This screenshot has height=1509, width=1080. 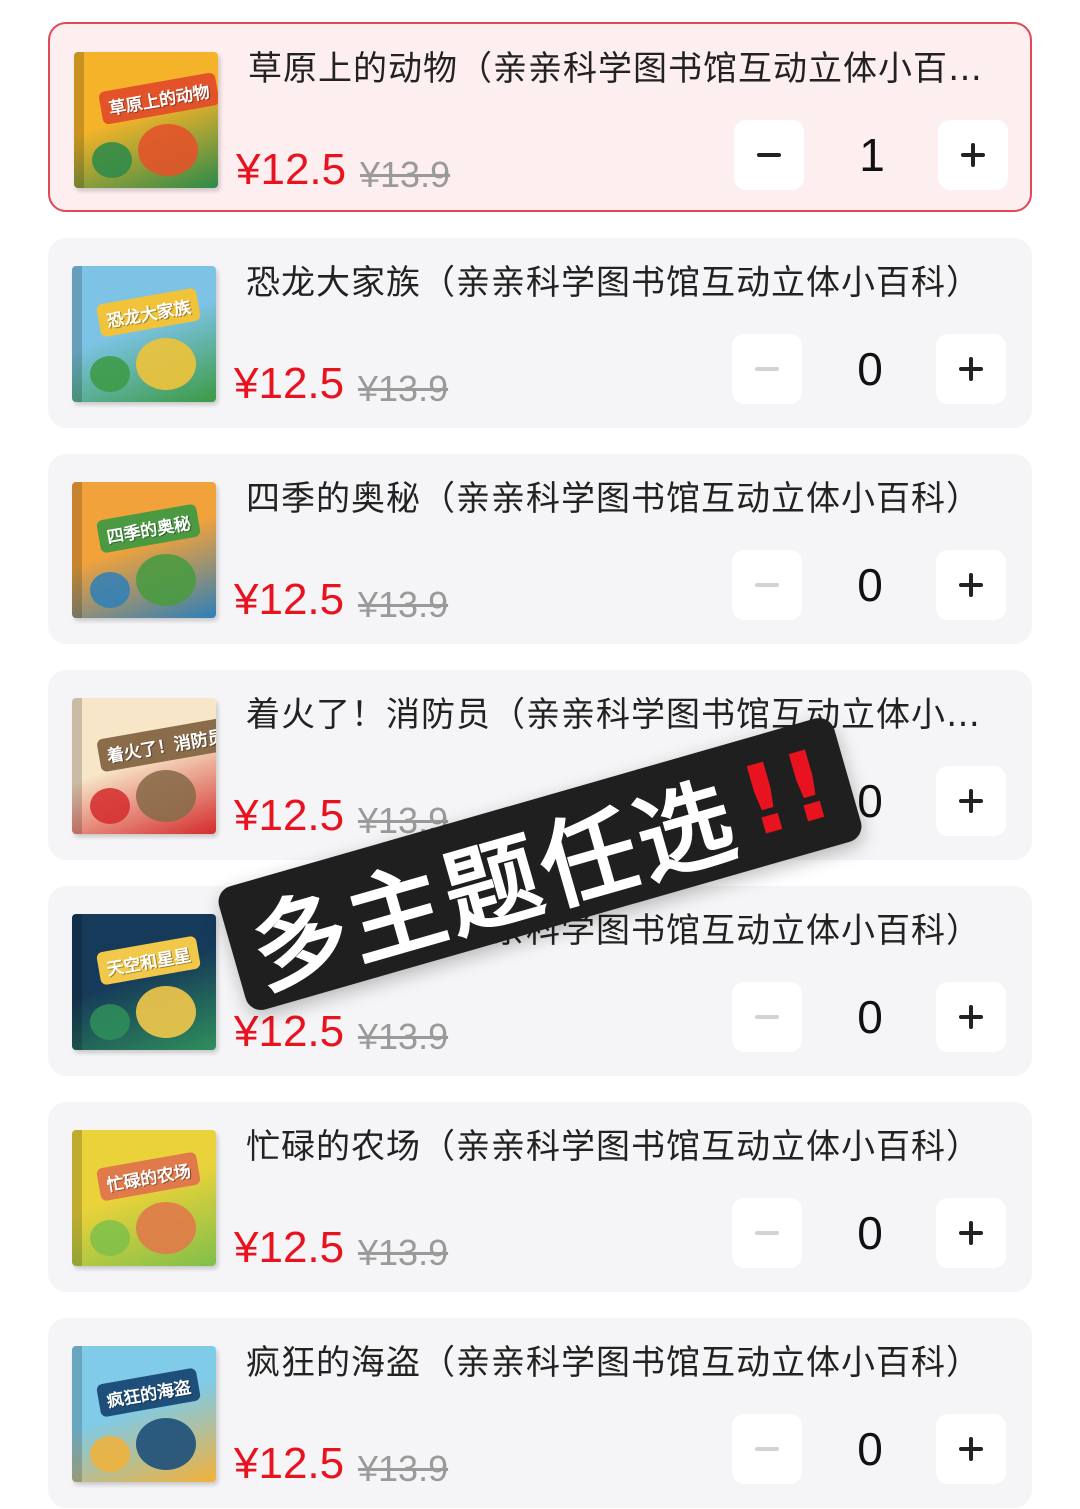 I want to click on cover-title-label: 草原上的动物, so click(x=158, y=98).